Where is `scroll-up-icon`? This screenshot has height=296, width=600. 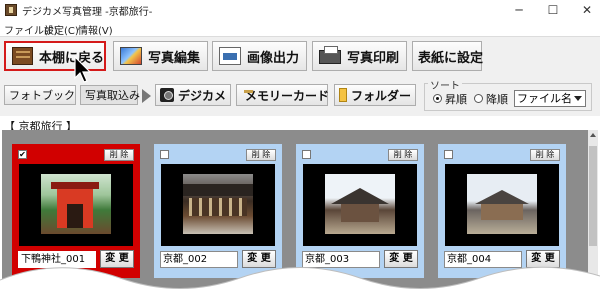
scroll-up-icon is located at coordinates (593, 135).